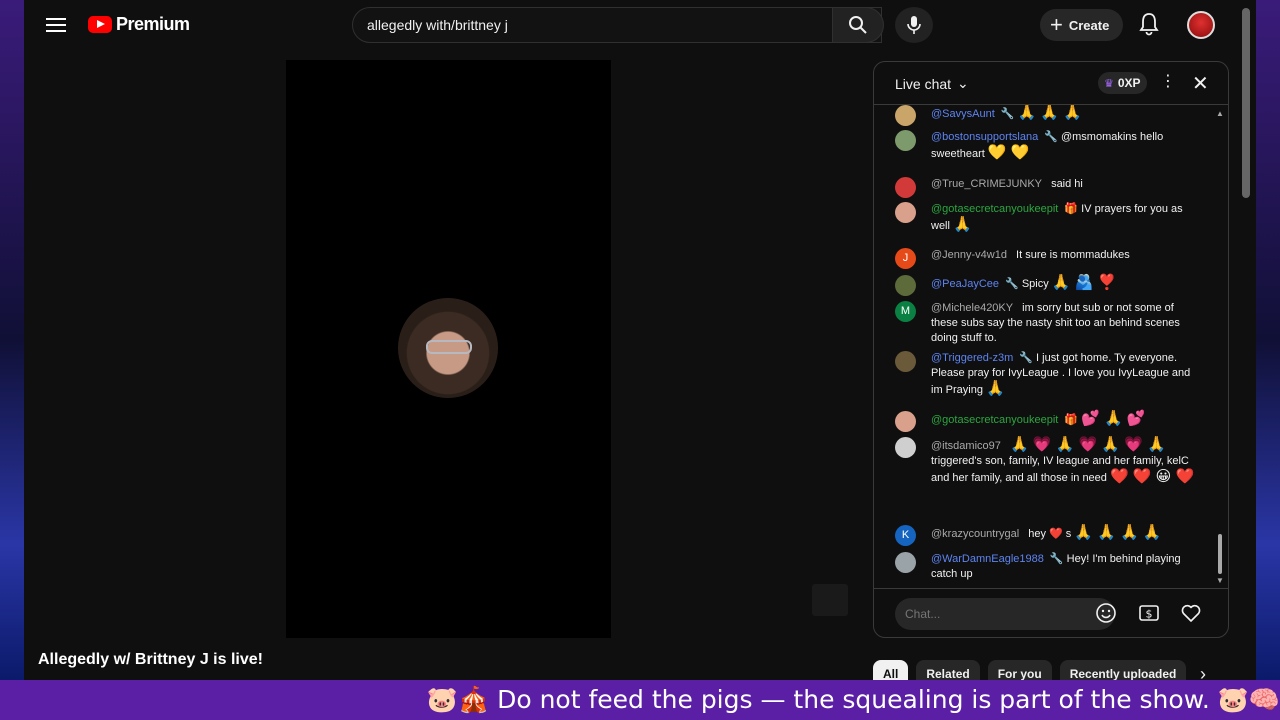 The height and width of the screenshot is (720, 1280). Describe the element at coordinates (153, 24) in the screenshot. I see `logo-text: Premium` at that location.